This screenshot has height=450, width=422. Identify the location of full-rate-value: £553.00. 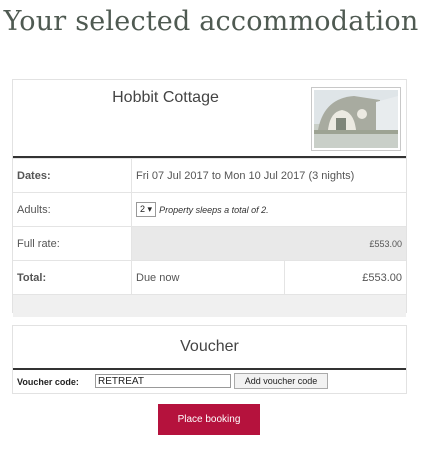
(268, 243).